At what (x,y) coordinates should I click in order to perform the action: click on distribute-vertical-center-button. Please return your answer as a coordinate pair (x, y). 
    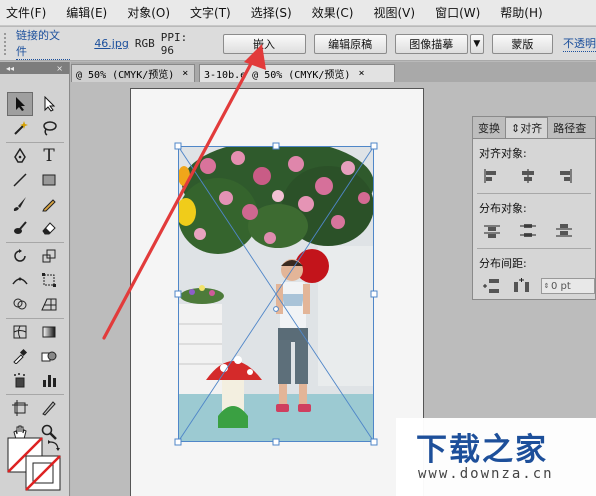
    Looking at the image, I should click on (528, 231).